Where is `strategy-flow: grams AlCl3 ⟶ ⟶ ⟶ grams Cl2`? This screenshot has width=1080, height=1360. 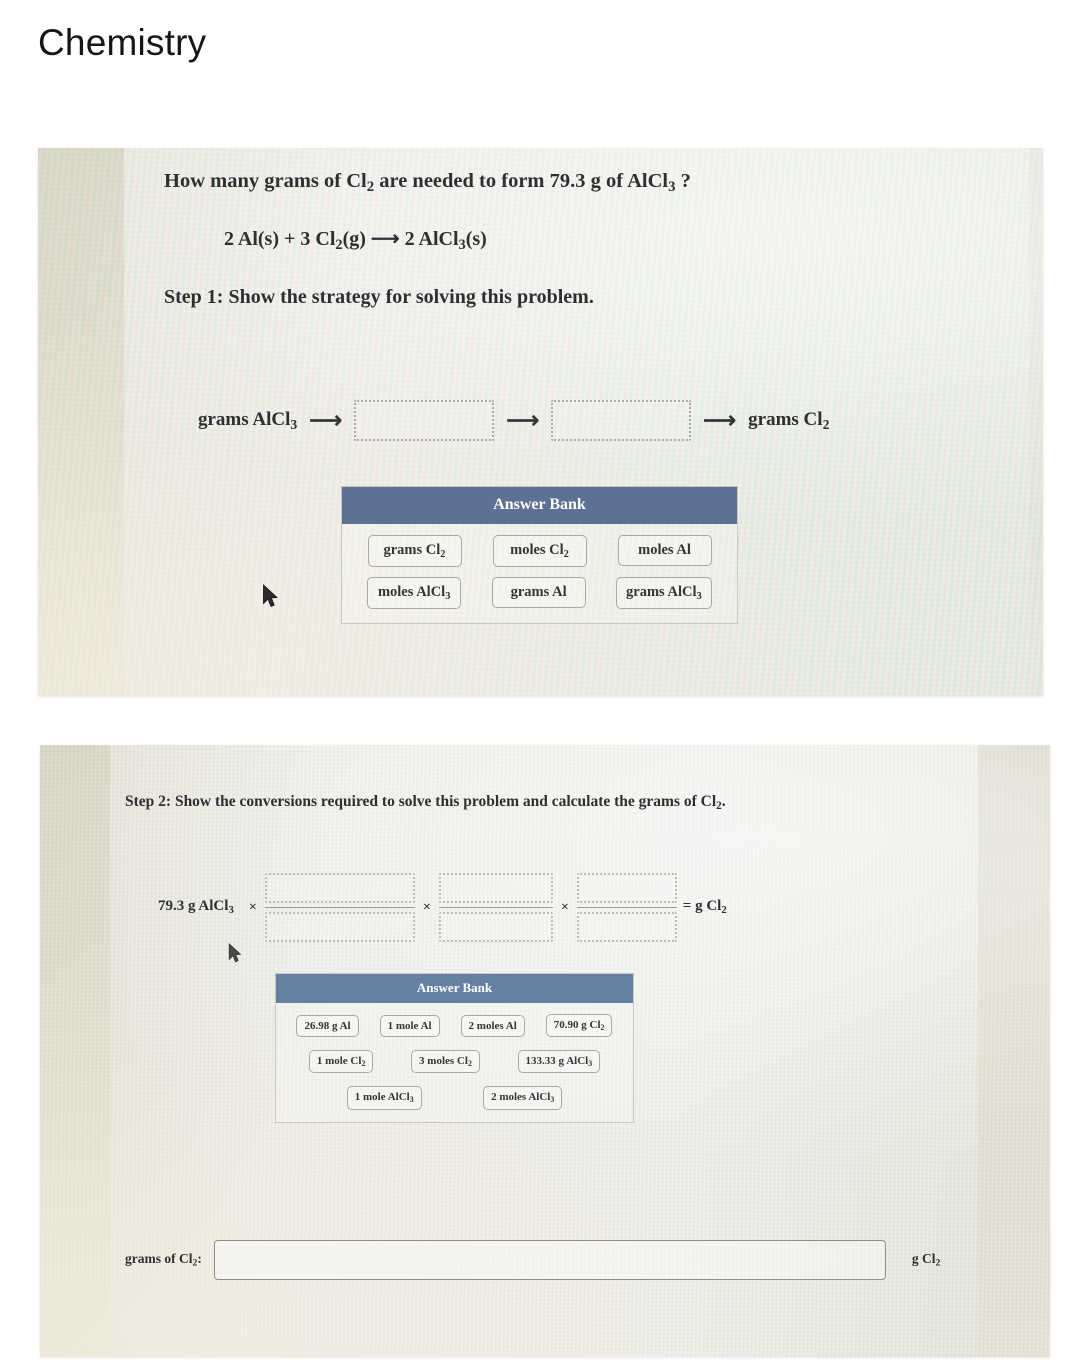 strategy-flow: grams AlCl3 ⟶ ⟶ ⟶ grams Cl2 is located at coordinates (513, 420).